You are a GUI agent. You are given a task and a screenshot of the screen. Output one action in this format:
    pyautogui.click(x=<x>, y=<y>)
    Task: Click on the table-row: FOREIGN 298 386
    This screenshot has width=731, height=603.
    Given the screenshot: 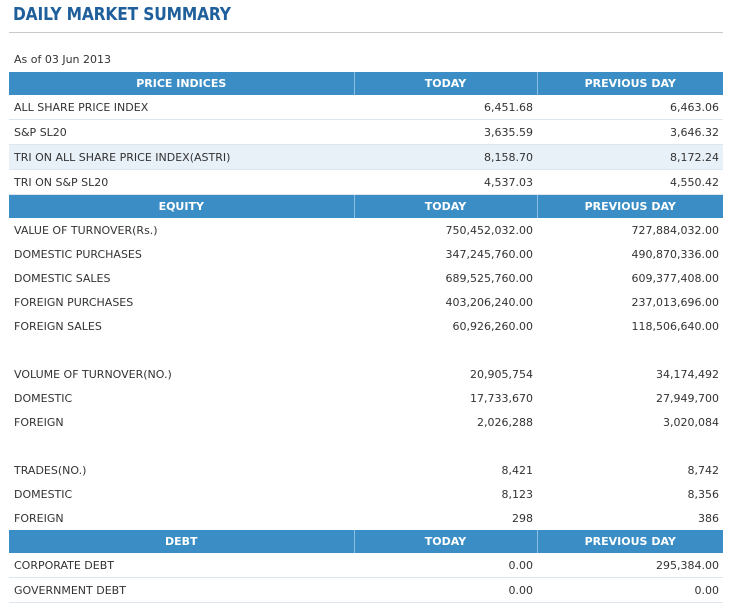 What is the action you would take?
    pyautogui.click(x=366, y=518)
    